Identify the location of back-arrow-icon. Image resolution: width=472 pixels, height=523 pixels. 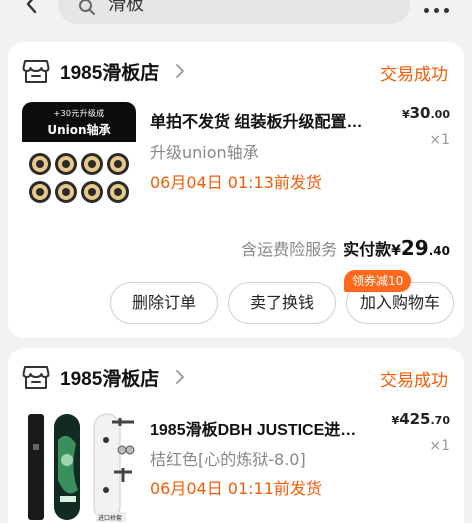
(32, 8).